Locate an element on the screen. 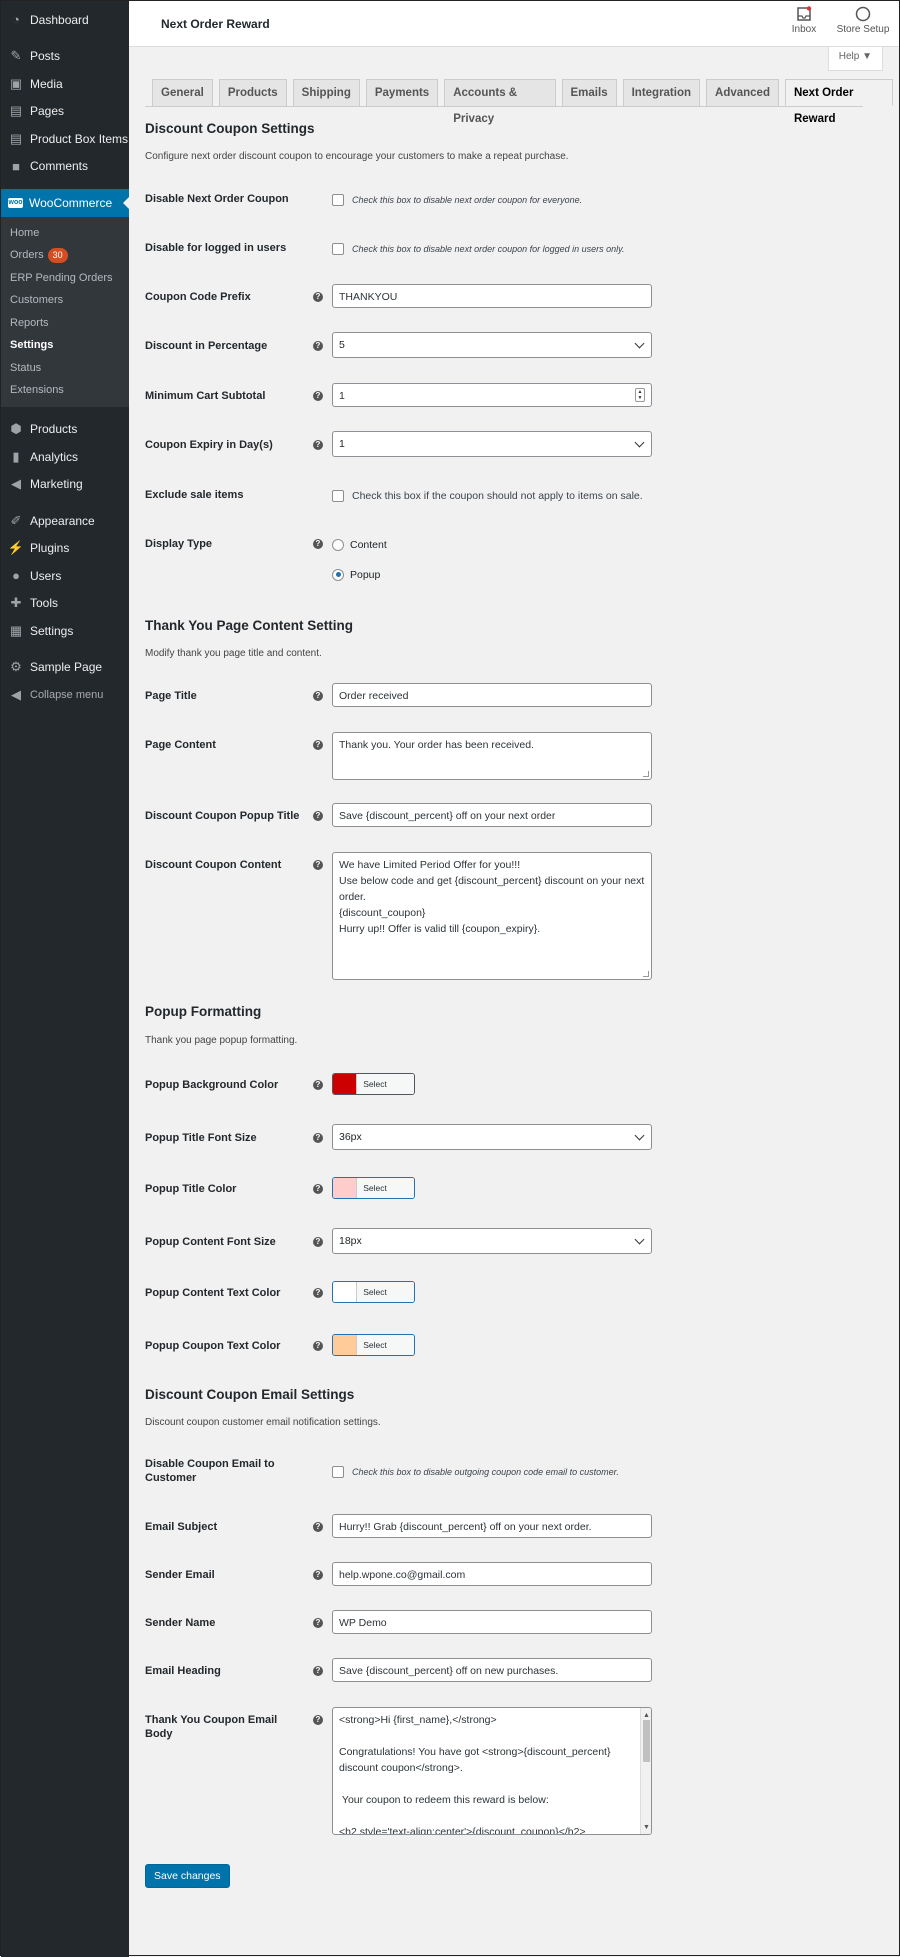  popup-title-color-picker: Select Color is located at coordinates (373, 1188).